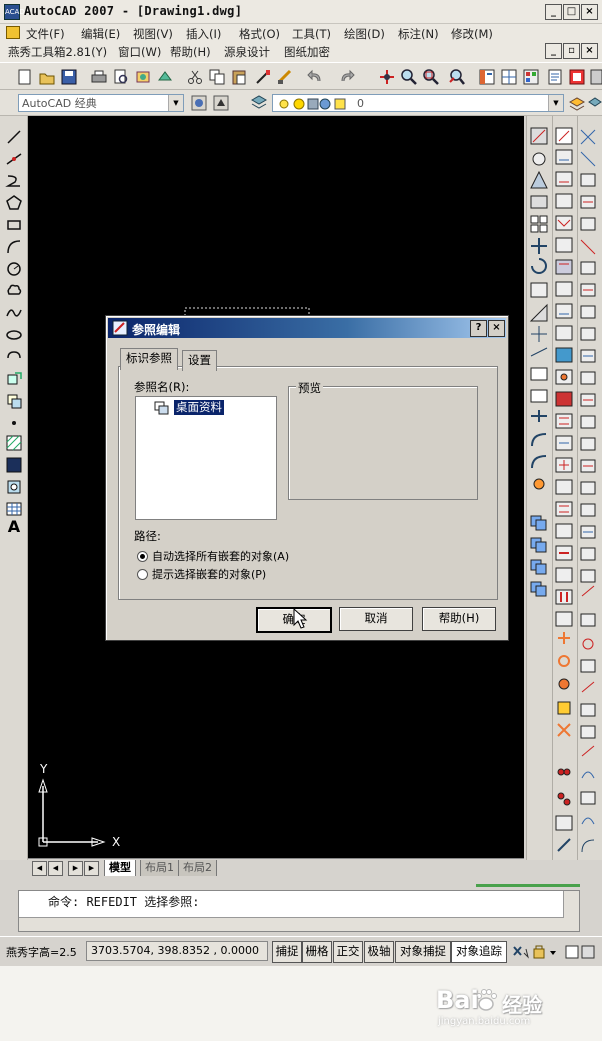  Describe the element at coordinates (139, 52) in the screenshot. I see `menu-window: 窗口(W)` at that location.